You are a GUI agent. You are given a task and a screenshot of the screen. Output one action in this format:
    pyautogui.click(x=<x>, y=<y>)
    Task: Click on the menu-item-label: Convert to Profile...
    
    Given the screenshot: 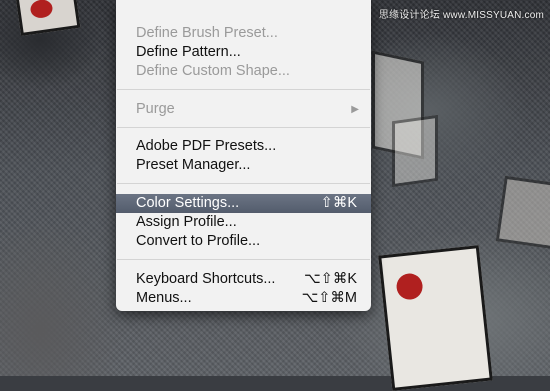 What is the action you would take?
    pyautogui.click(x=198, y=241)
    